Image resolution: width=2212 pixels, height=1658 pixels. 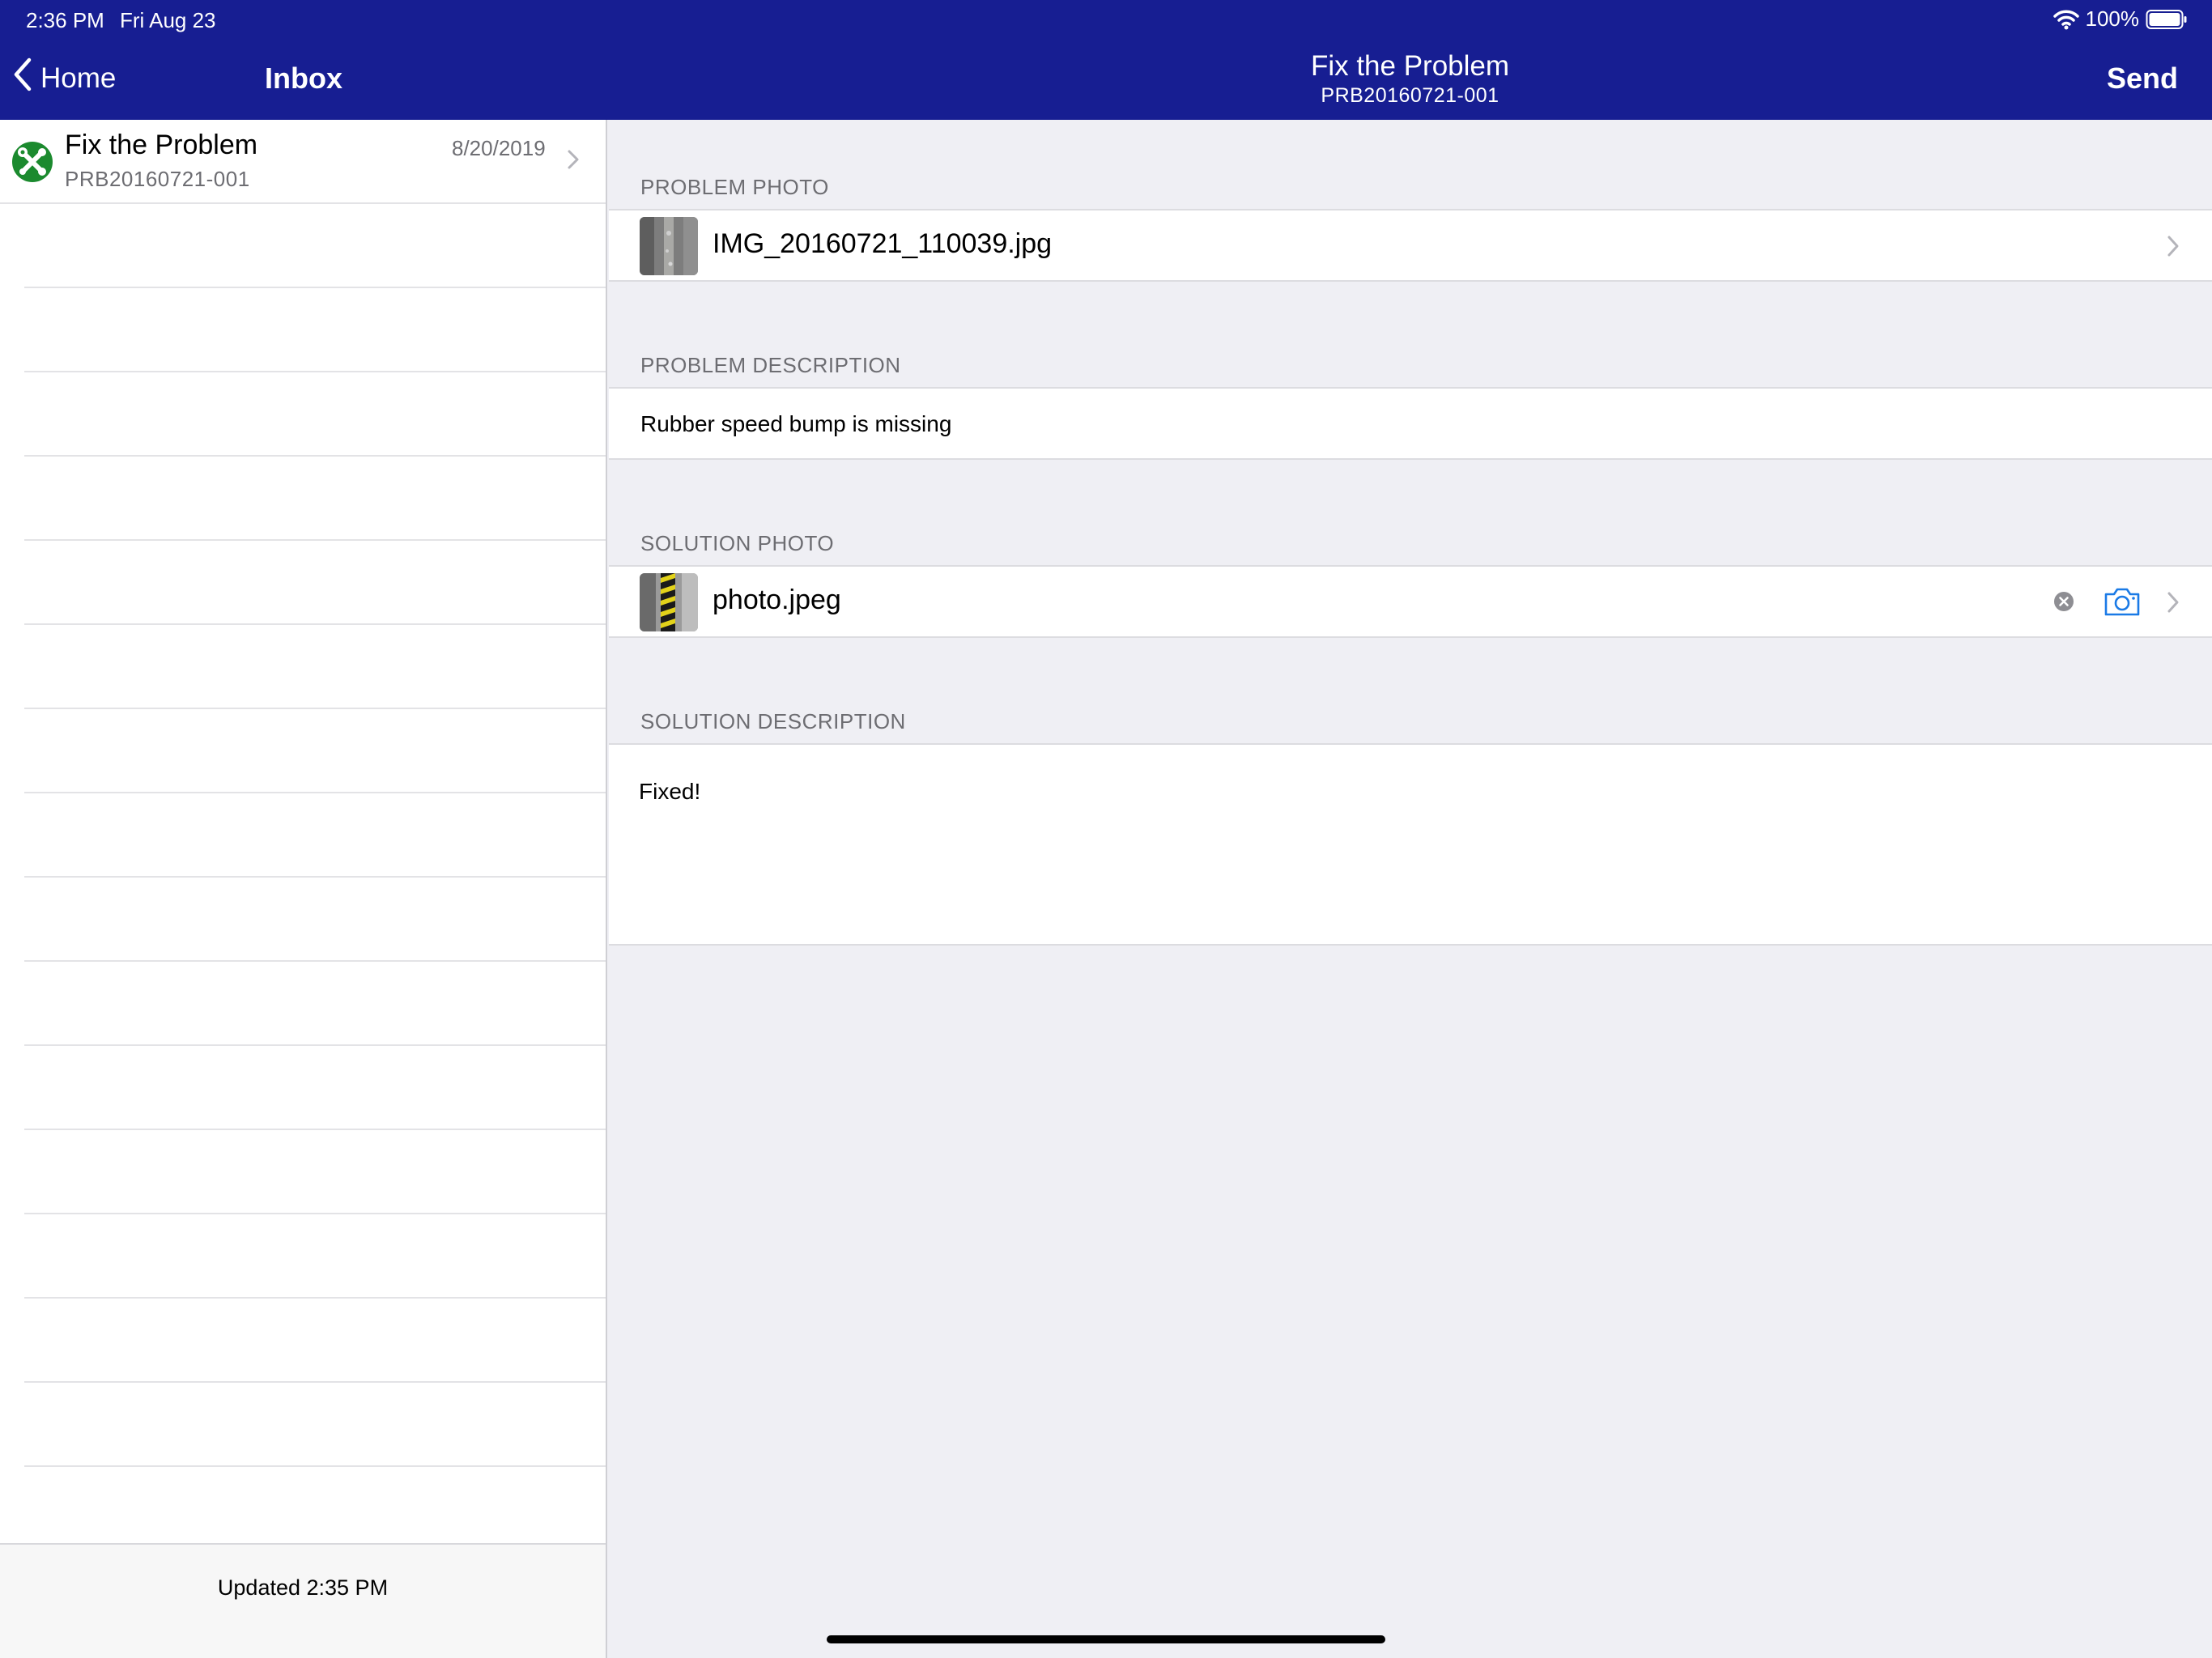 What do you see at coordinates (1410, 66) in the screenshot?
I see `detail-title: Fix the Problem` at bounding box center [1410, 66].